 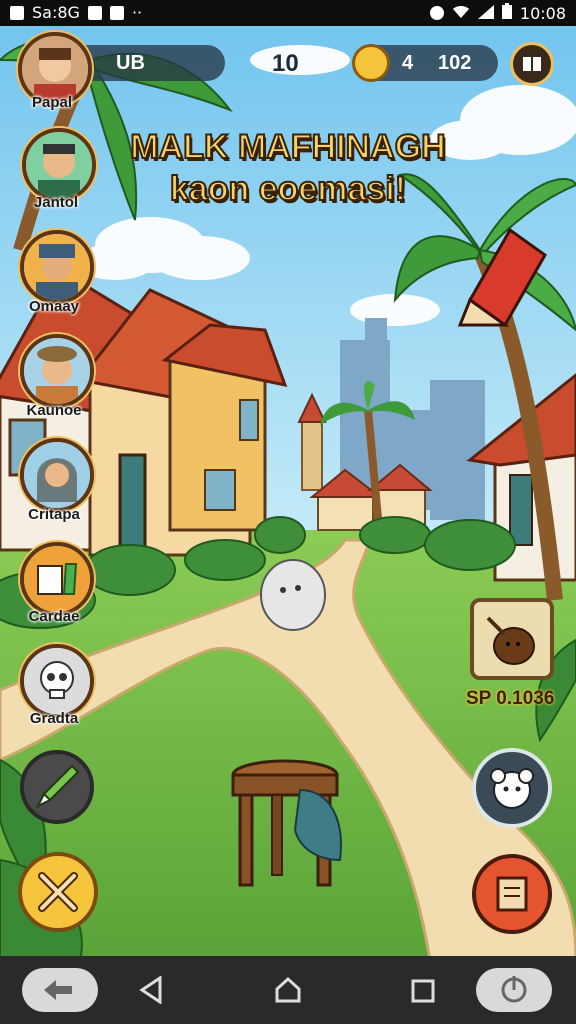 I want to click on system-navigation-bar, so click(x=288, y=990).